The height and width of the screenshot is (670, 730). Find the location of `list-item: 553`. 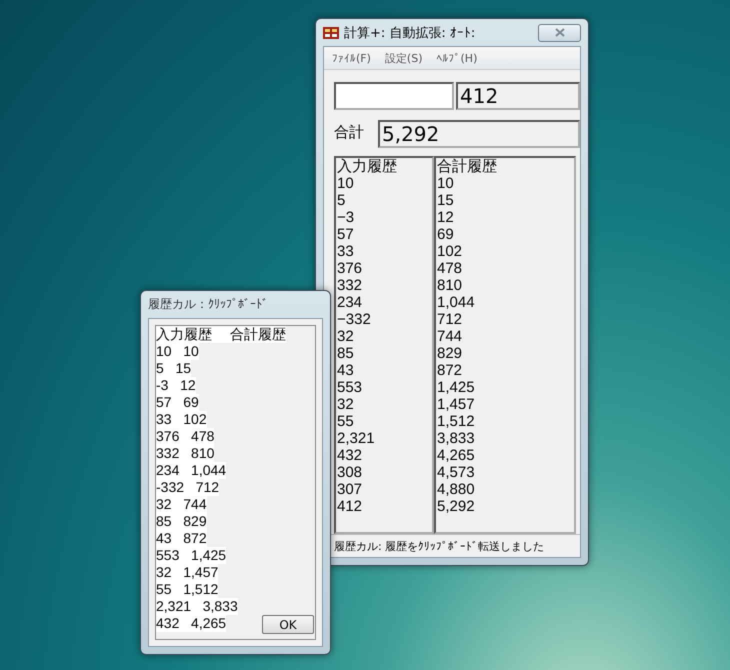

list-item: 553 is located at coordinates (384, 387).